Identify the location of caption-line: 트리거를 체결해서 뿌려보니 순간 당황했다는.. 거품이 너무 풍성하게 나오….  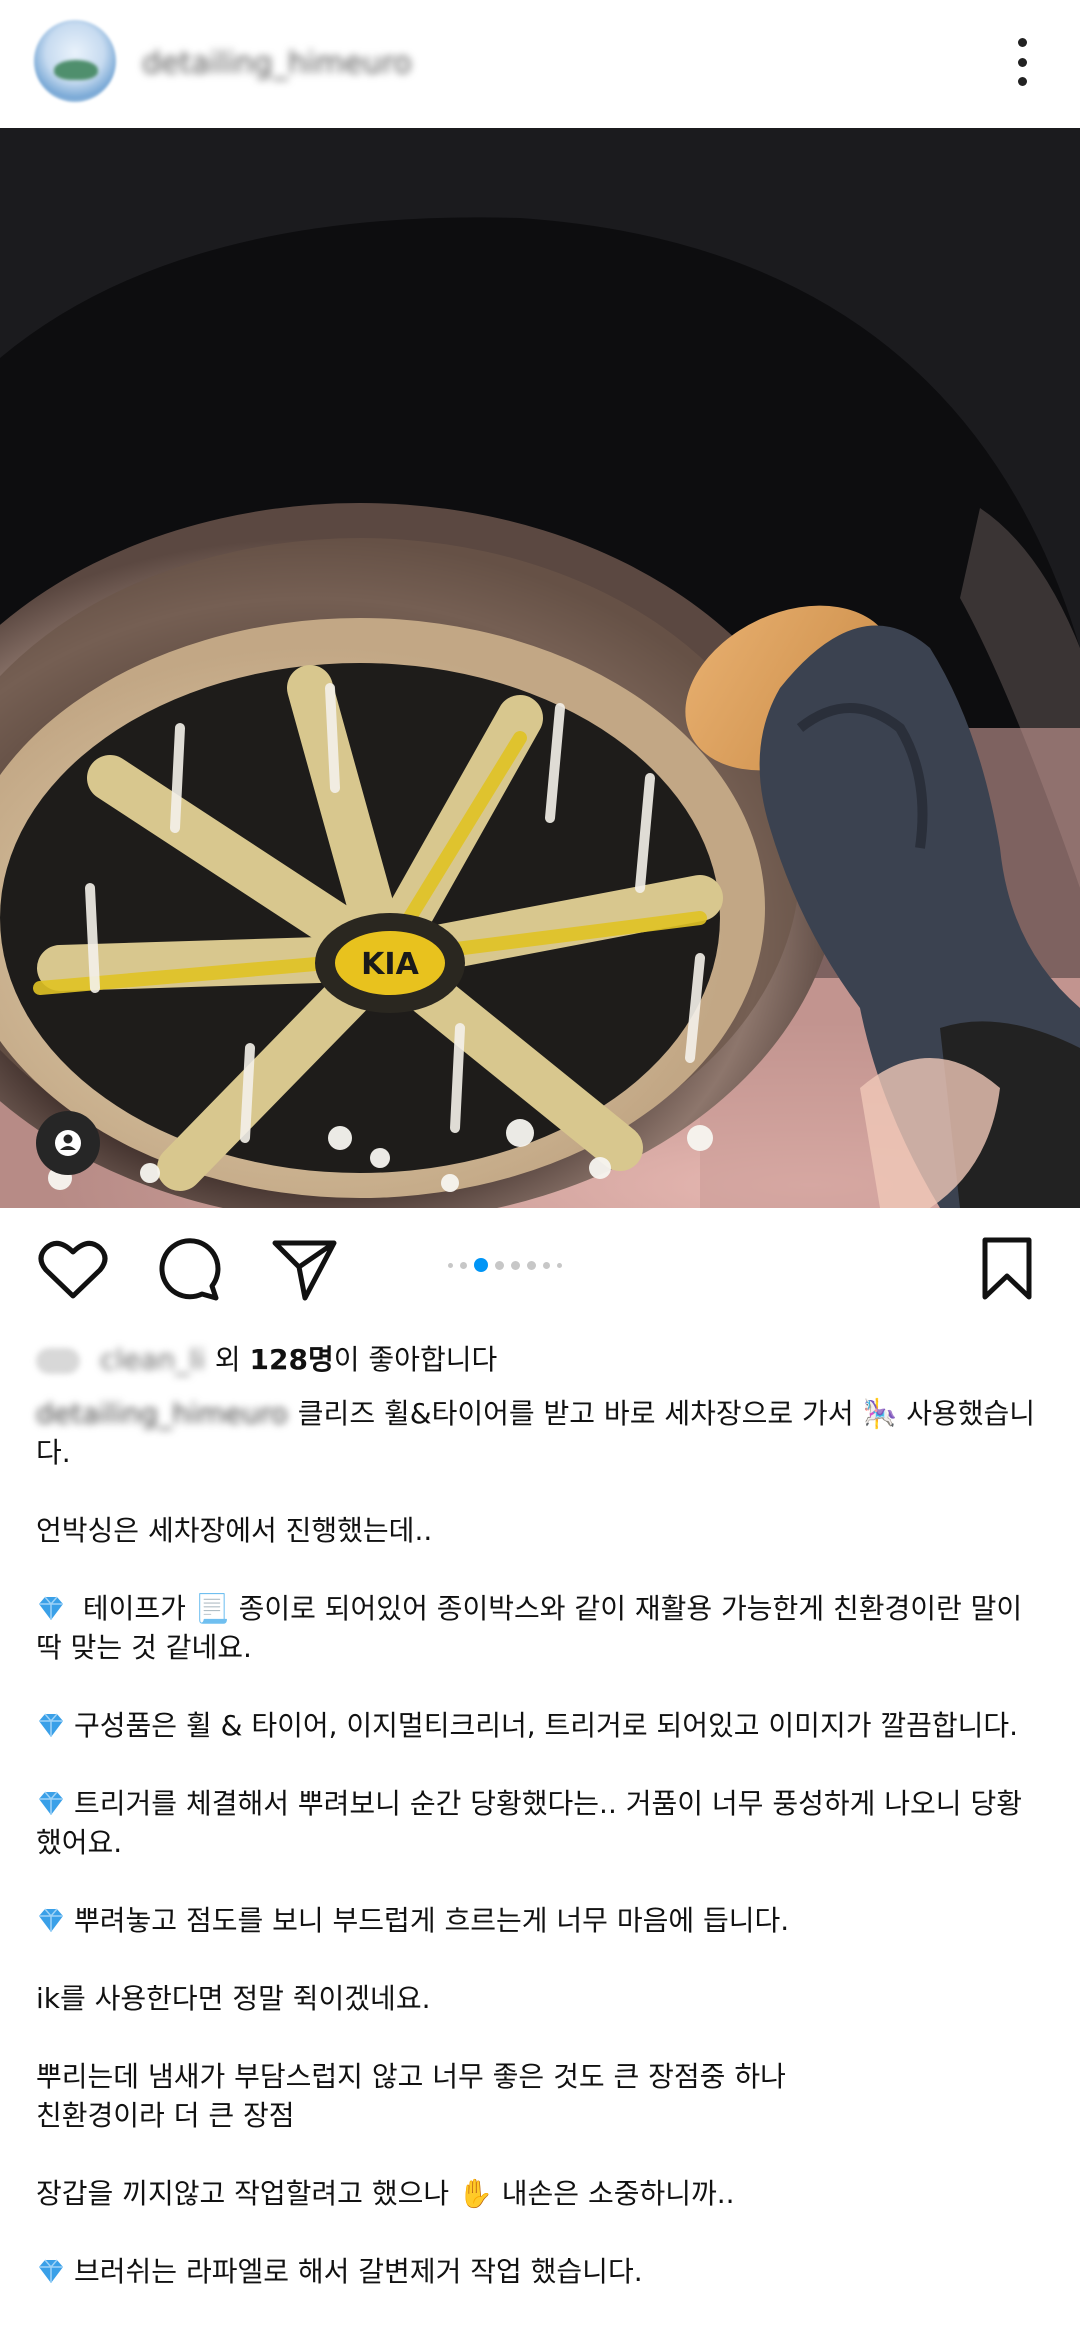
(529, 1823).